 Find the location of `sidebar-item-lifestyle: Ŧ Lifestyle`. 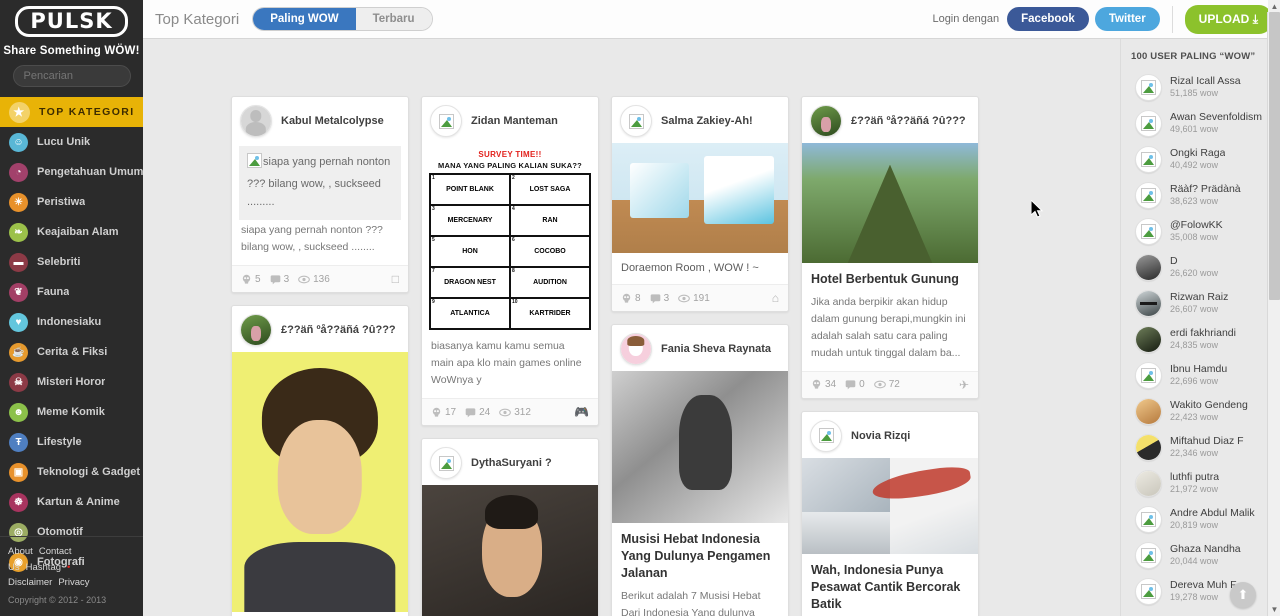

sidebar-item-lifestyle: Ŧ Lifestyle is located at coordinates (71, 442).